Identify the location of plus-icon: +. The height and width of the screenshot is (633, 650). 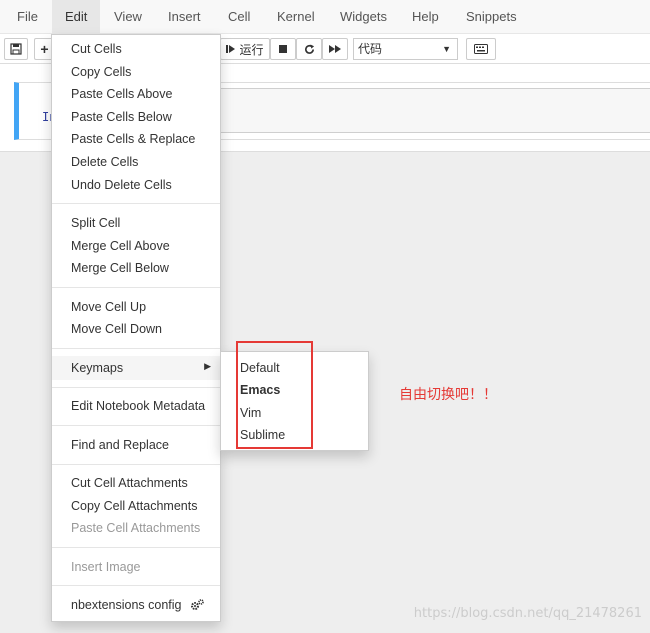
(44, 49).